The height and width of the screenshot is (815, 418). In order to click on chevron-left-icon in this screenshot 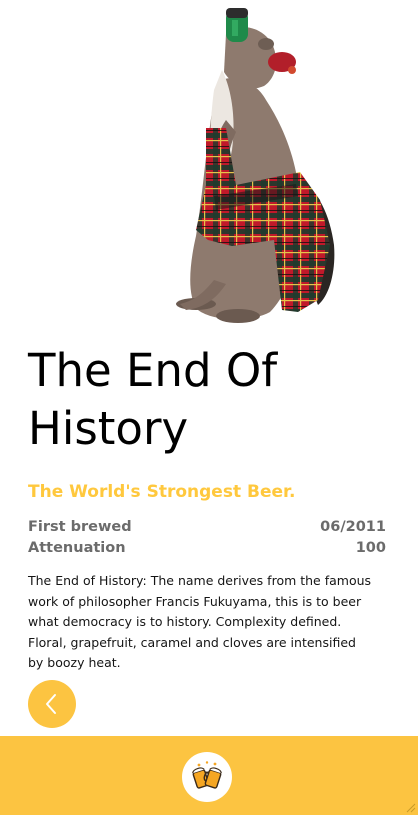, I will do `click(51, 704)`.